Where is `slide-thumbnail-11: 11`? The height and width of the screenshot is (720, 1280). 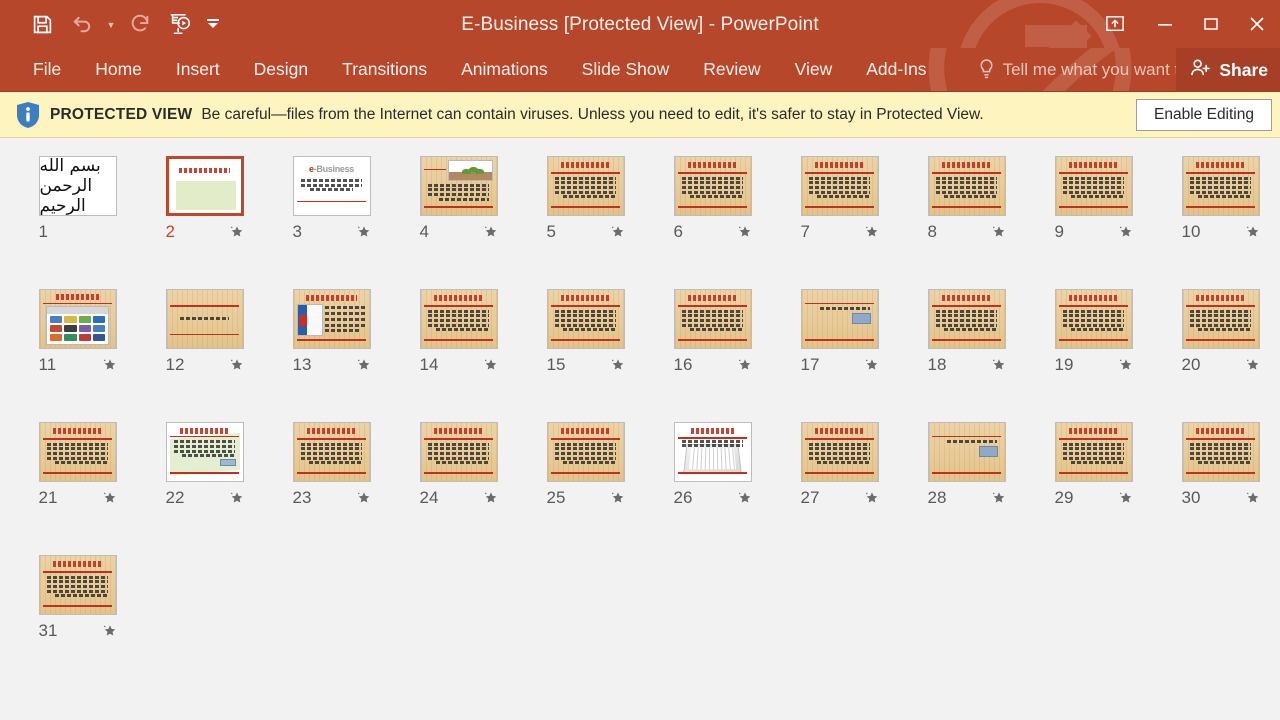 slide-thumbnail-11: 11 is located at coordinates (77, 355).